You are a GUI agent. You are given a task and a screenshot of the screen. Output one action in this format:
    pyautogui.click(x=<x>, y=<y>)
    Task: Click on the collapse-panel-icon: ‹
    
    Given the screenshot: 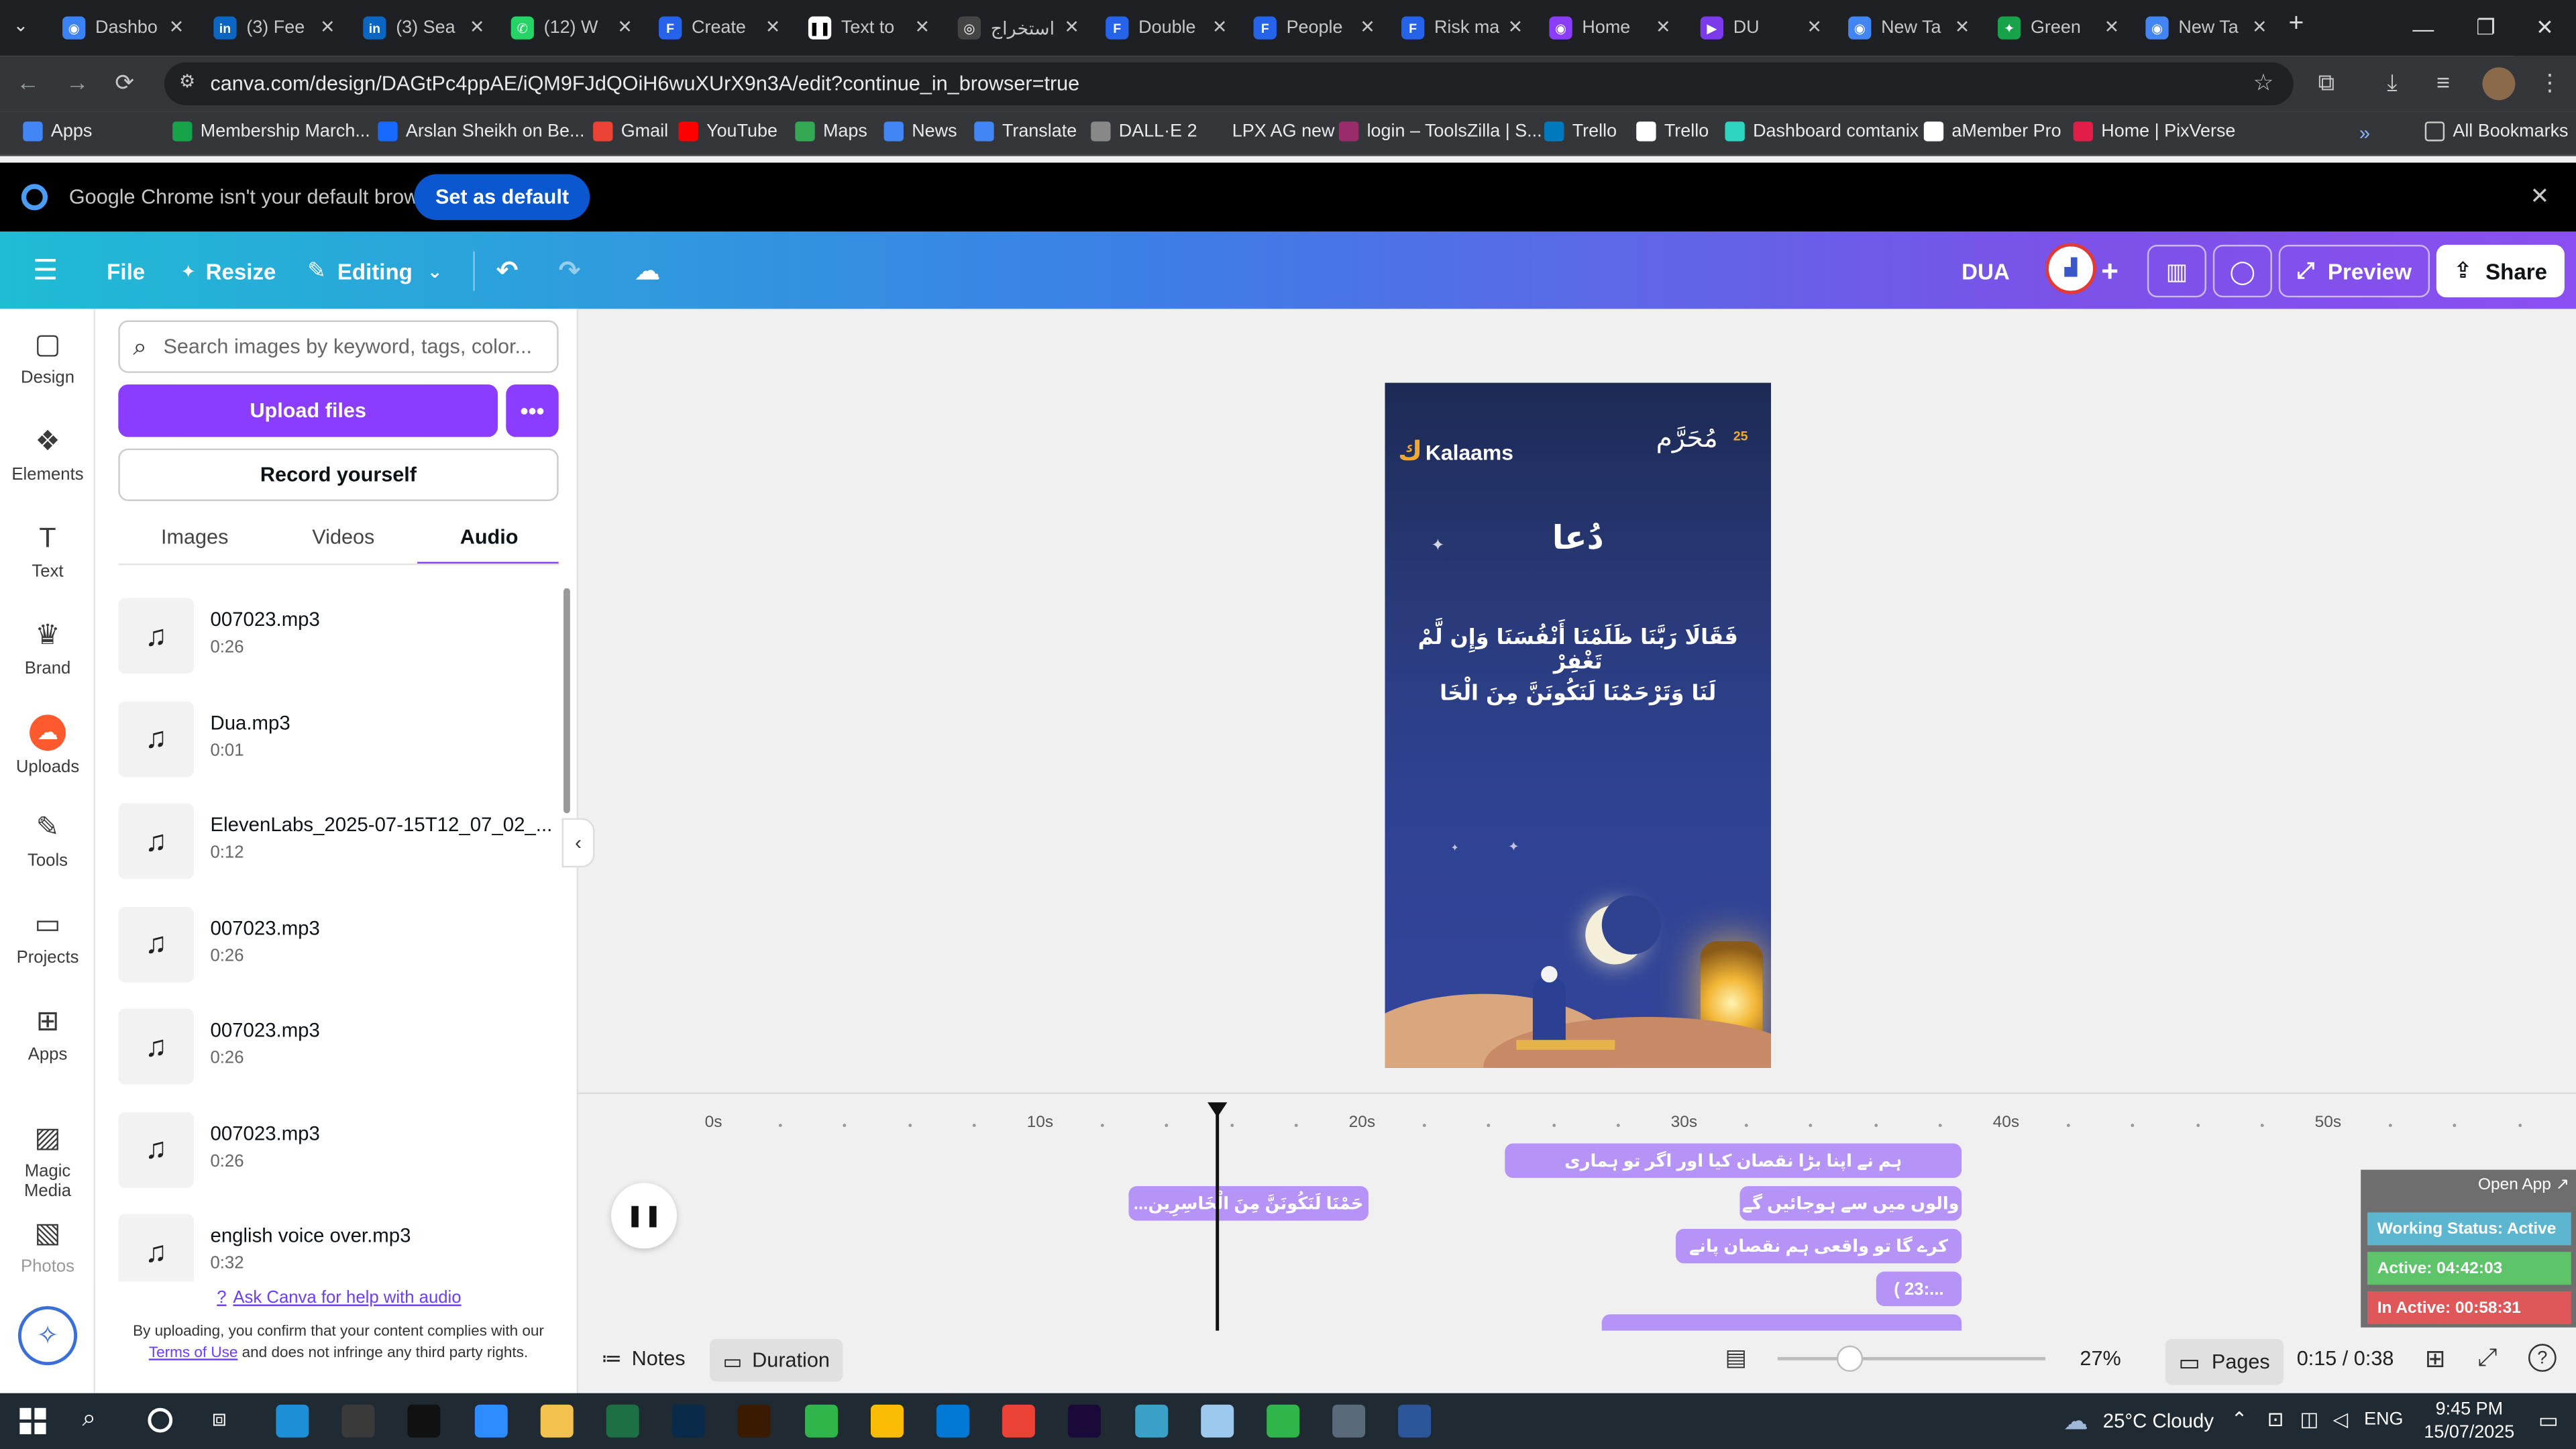 What is the action you would take?
    pyautogui.click(x=578, y=843)
    